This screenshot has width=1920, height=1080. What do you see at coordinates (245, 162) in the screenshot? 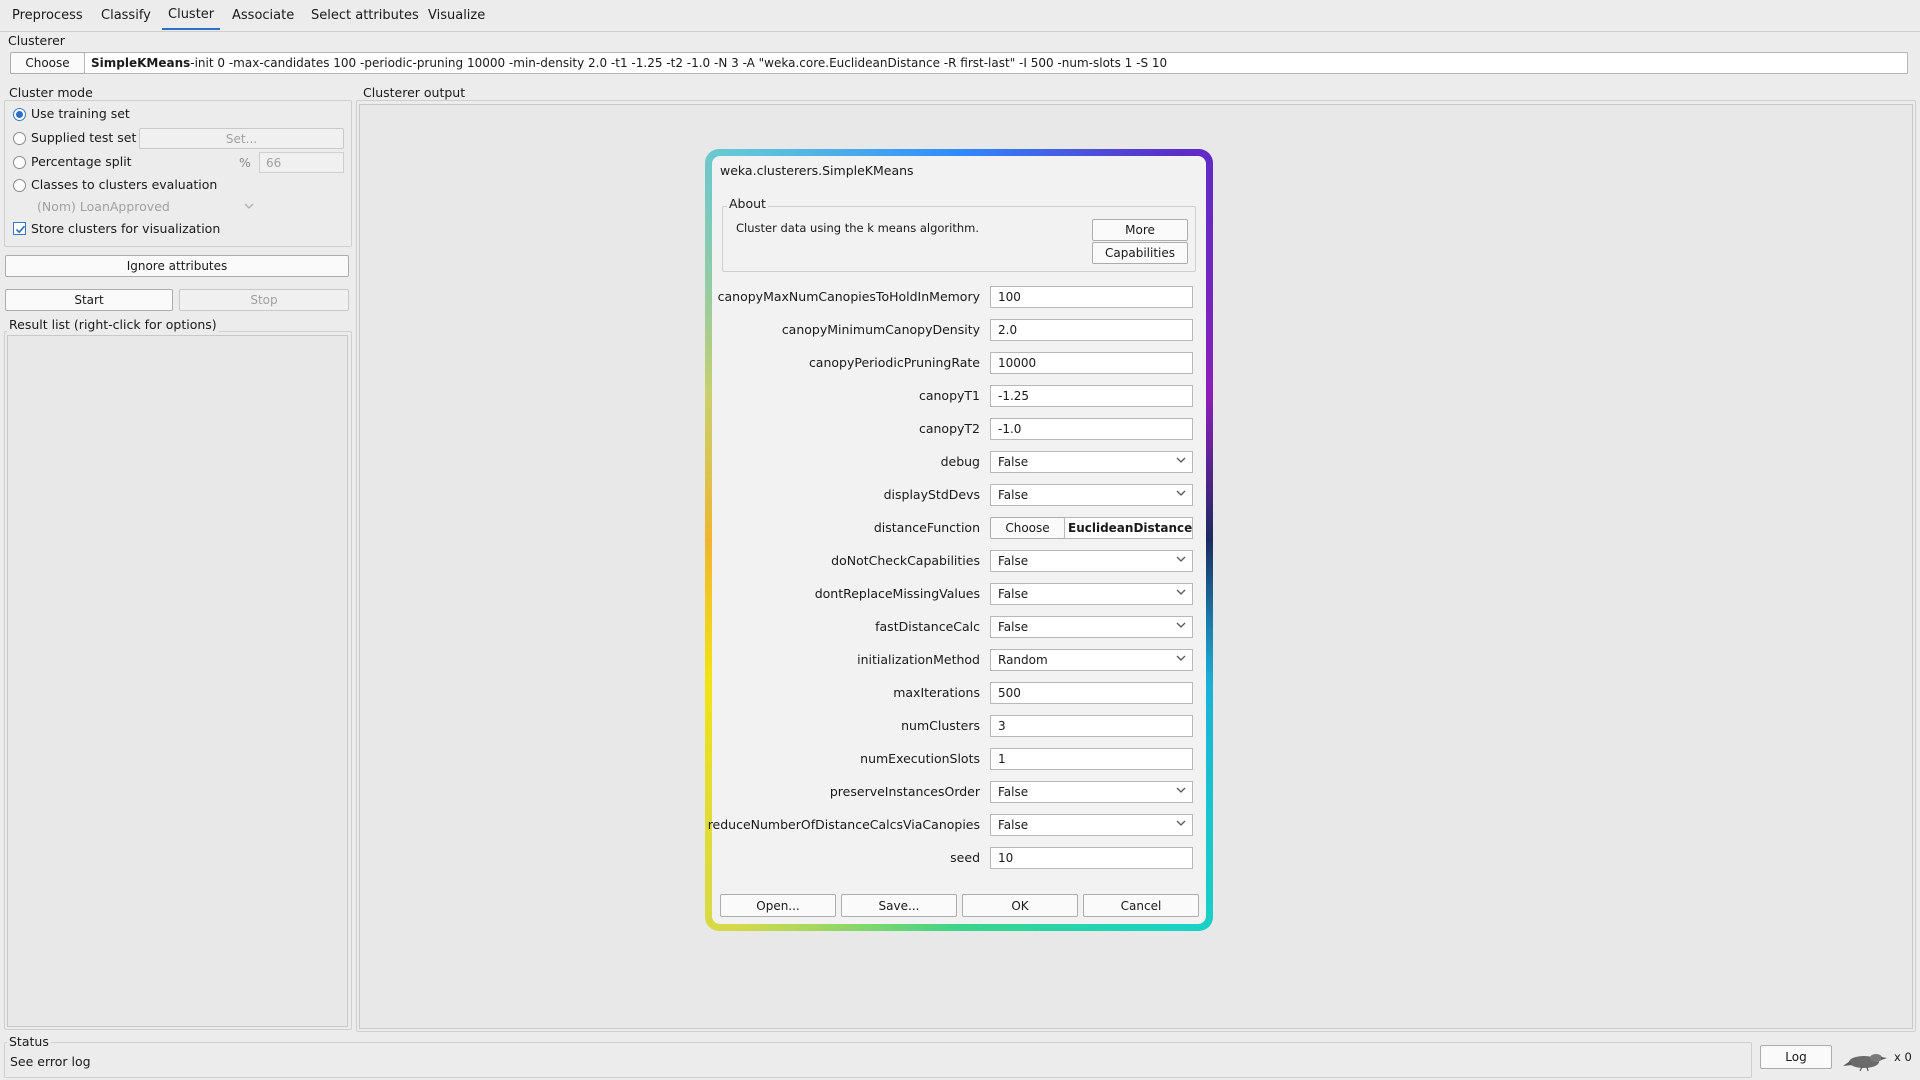
I see `percent-symbol: %` at bounding box center [245, 162].